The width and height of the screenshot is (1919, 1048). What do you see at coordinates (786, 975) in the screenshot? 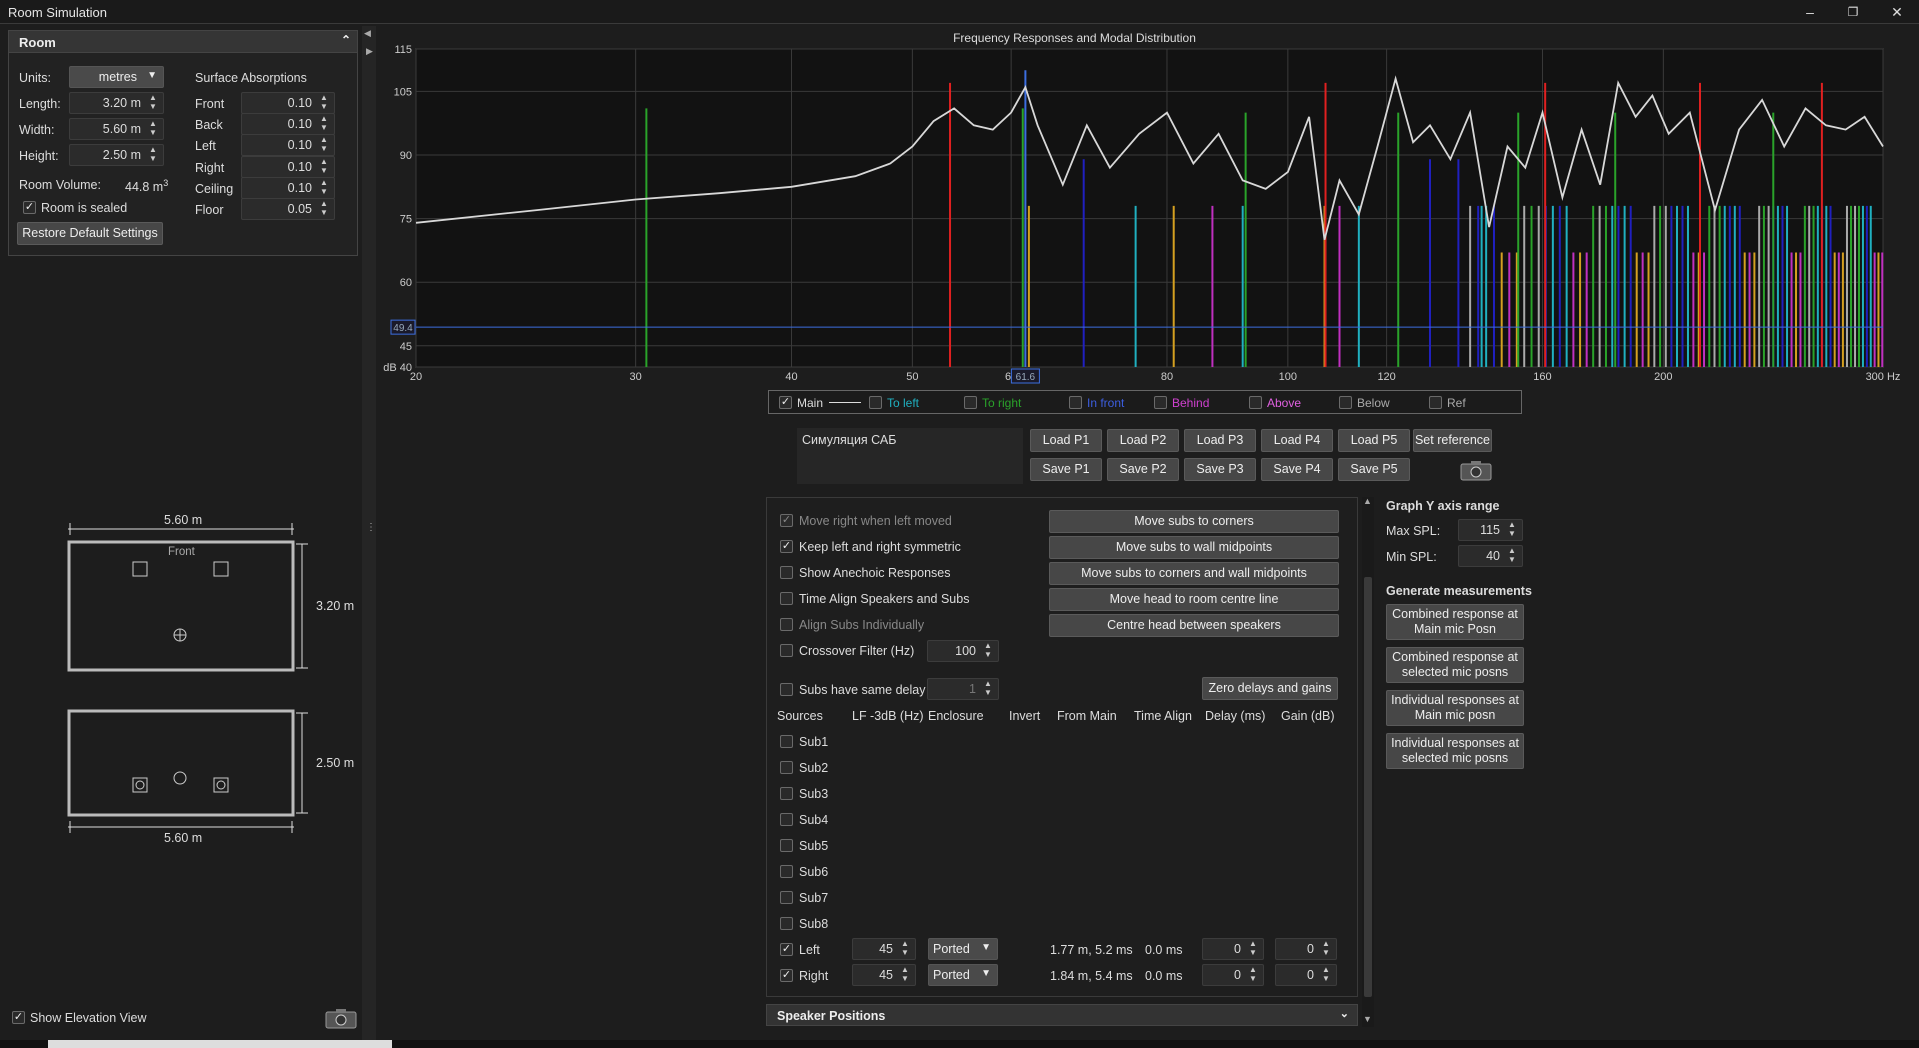
I see `speaker-right-checkbox: ✓` at bounding box center [786, 975].